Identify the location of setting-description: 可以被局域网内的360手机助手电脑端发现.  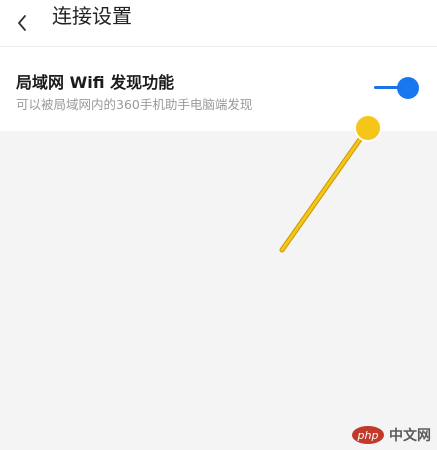
(134, 104).